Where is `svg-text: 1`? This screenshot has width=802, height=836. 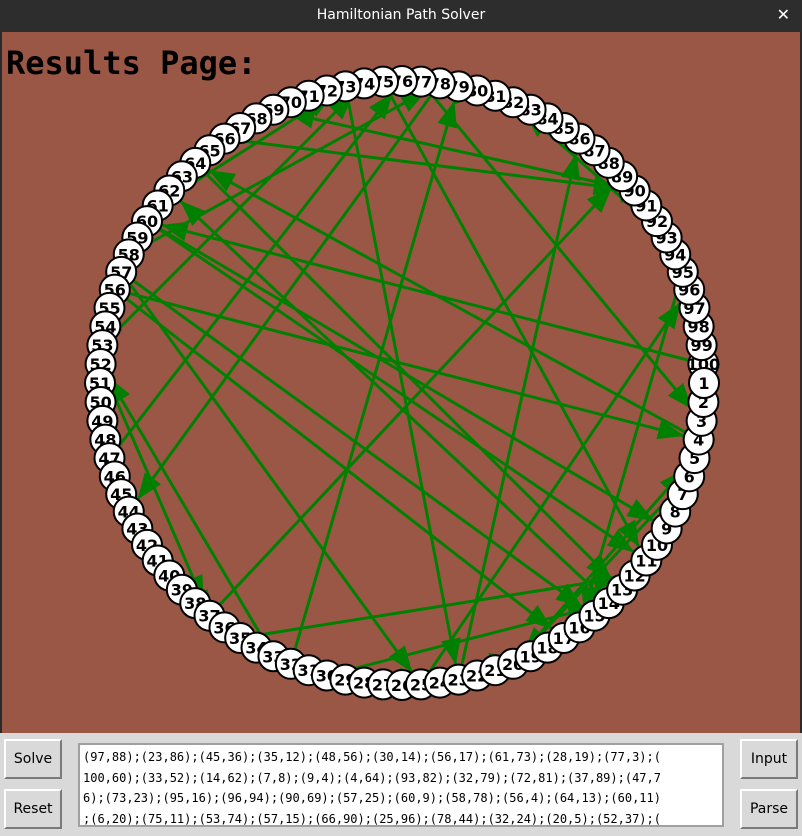 svg-text: 1 is located at coordinates (703, 383).